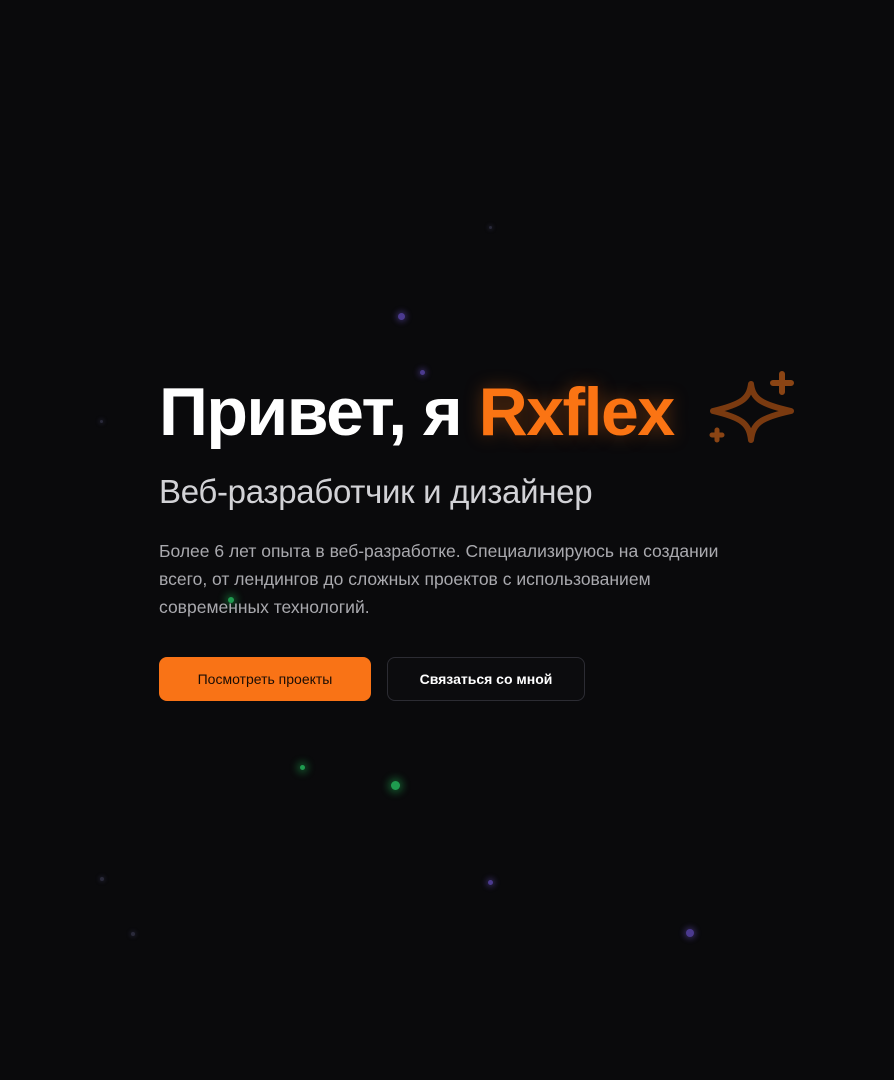  Describe the element at coordinates (319, 412) in the screenshot. I see `greeting-text: Привет, я` at that location.